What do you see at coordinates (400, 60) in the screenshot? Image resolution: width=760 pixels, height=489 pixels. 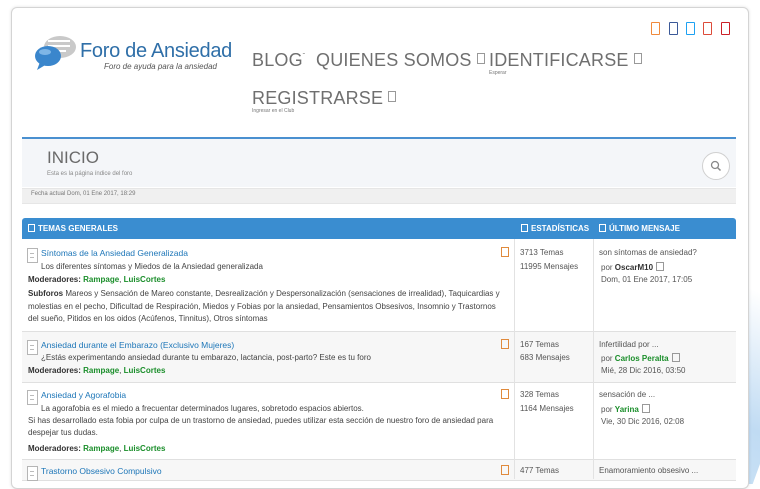 I see `nav-quienes-somos: QUIENES SOMOS` at bounding box center [400, 60].